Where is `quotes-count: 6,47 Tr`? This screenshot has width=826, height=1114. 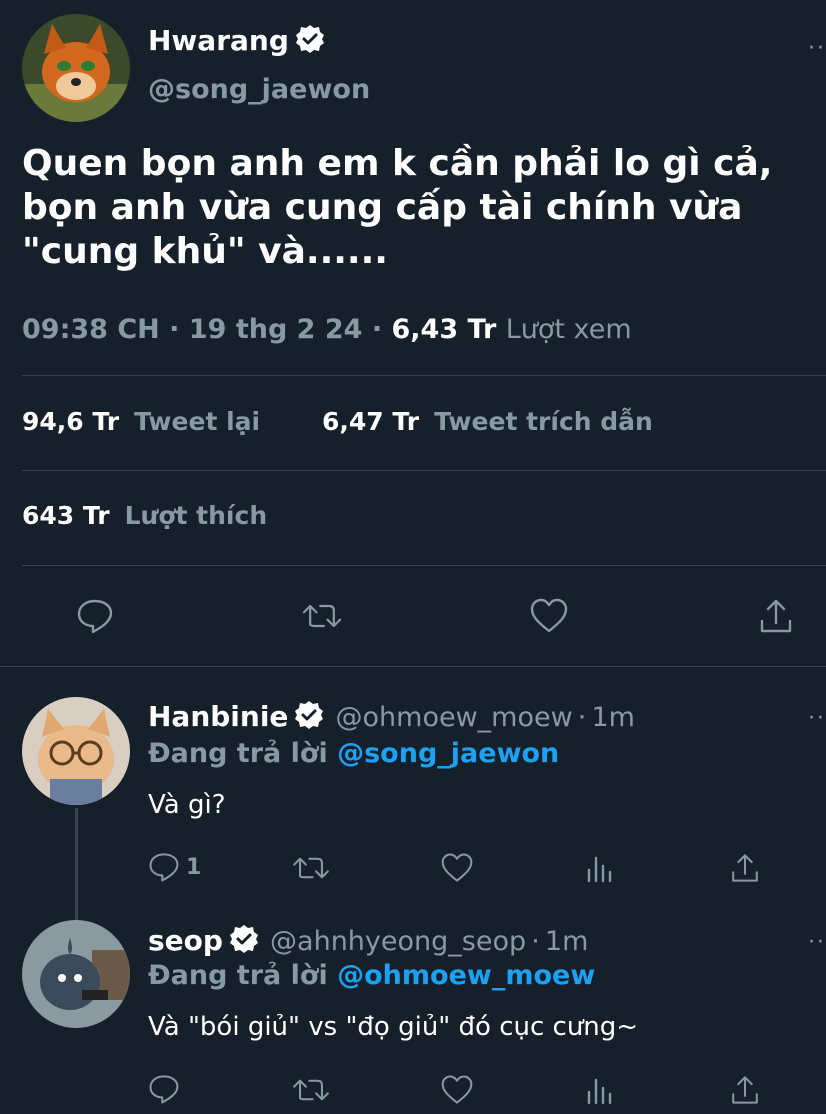
quotes-count: 6,47 Tr is located at coordinates (371, 421).